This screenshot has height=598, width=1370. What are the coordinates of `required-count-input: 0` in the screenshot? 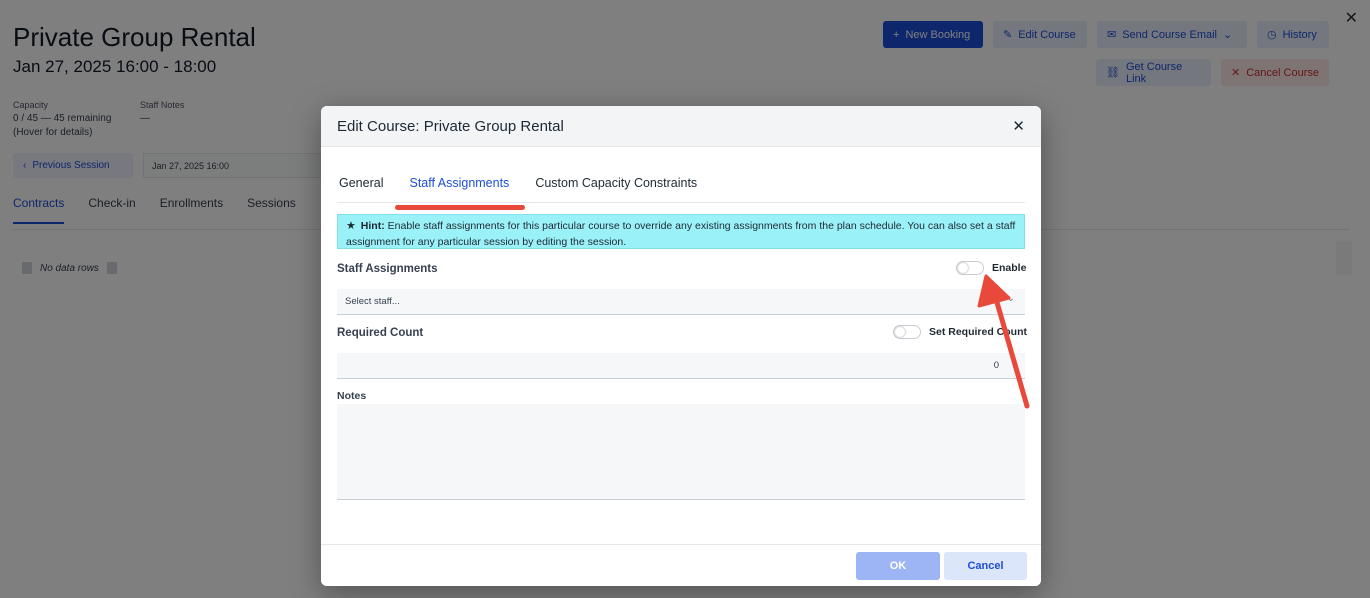 It's located at (681, 366).